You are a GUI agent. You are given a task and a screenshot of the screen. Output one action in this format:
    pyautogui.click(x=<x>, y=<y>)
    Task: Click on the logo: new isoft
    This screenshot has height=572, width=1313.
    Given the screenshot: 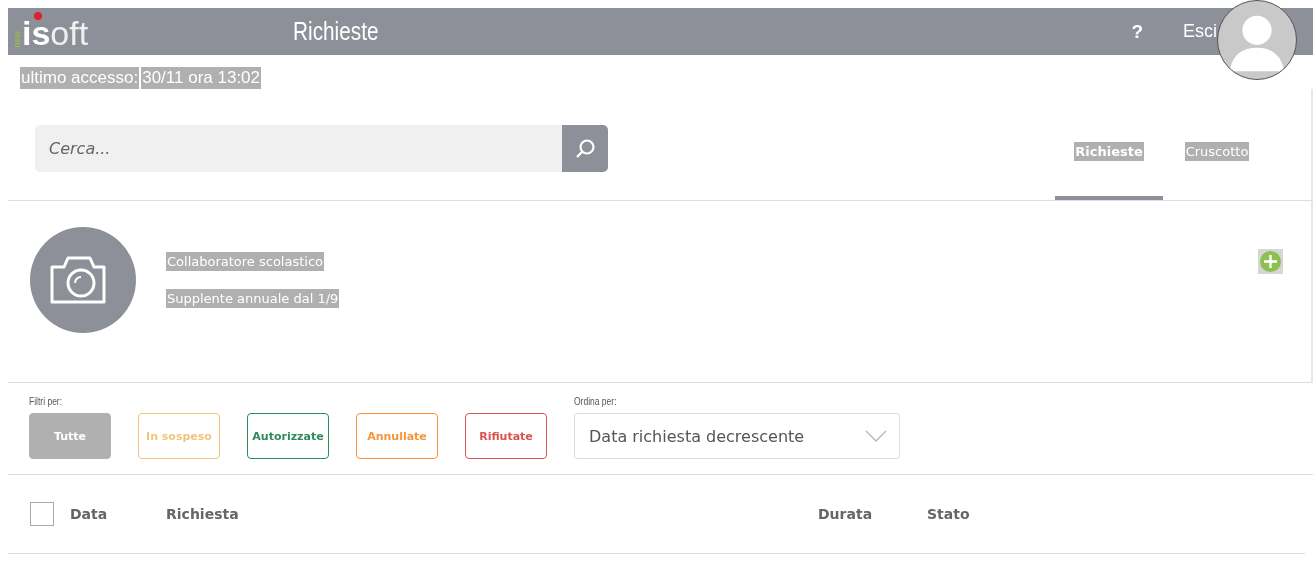 What is the action you would take?
    pyautogui.click(x=50, y=31)
    